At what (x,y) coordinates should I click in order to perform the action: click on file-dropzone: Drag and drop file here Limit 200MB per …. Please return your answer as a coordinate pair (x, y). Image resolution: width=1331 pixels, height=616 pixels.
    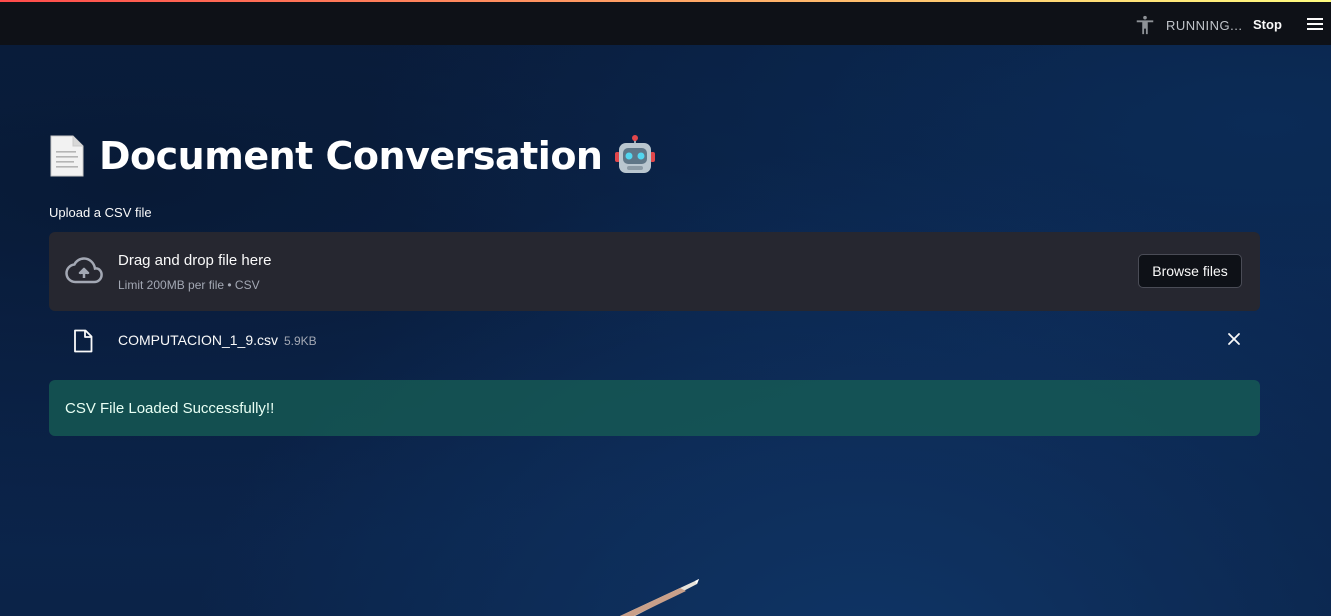
    Looking at the image, I should click on (654, 271).